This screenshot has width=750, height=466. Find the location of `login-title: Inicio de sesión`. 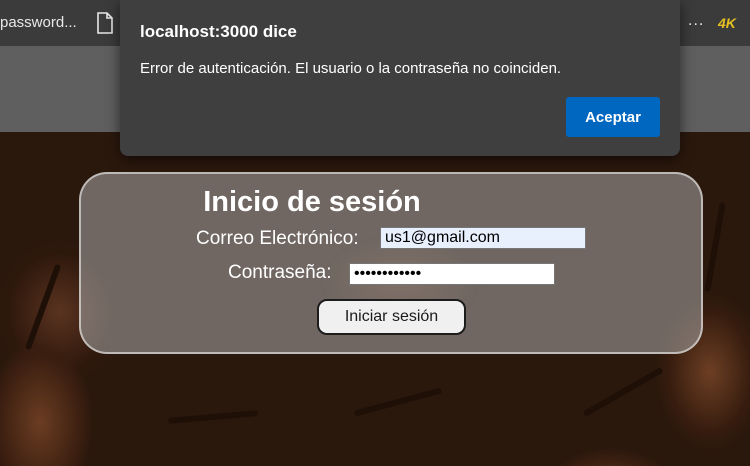

login-title: Inicio de sesión is located at coordinates (312, 202).